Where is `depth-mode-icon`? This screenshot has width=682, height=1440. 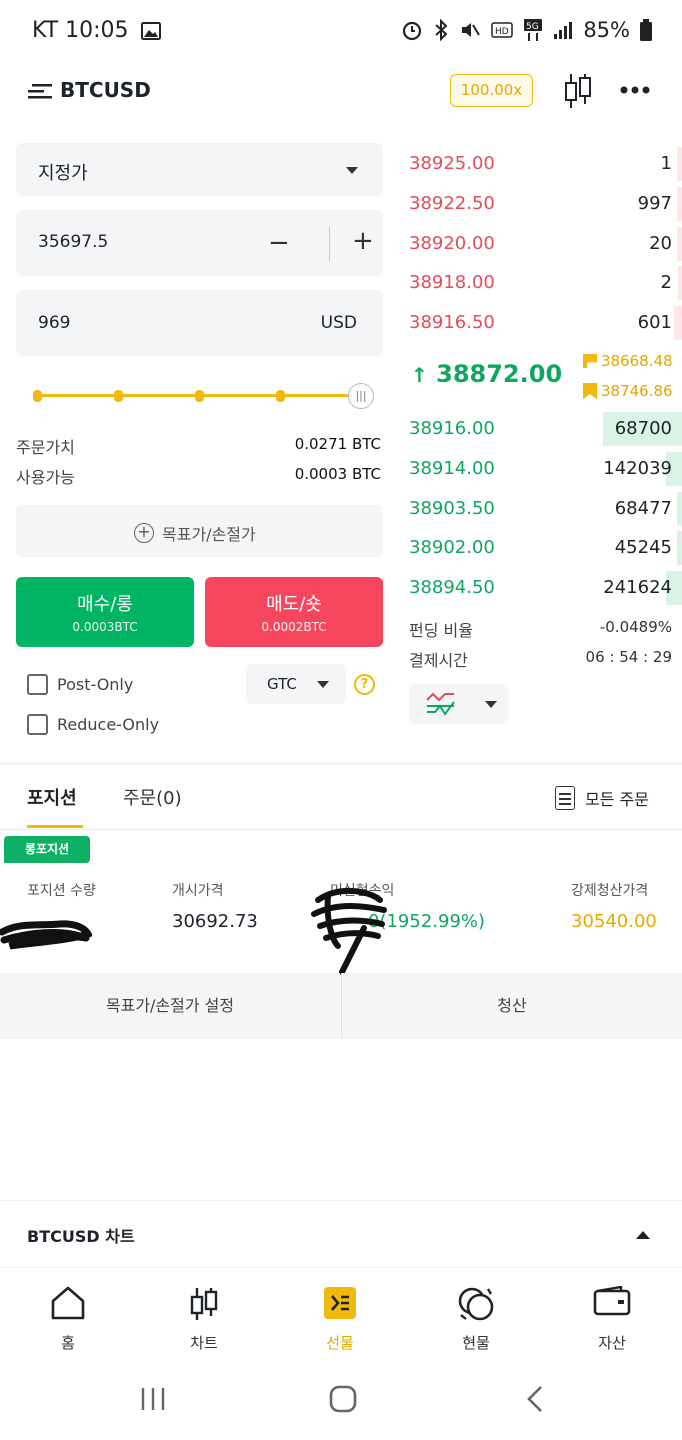
depth-mode-icon is located at coordinates (440, 704).